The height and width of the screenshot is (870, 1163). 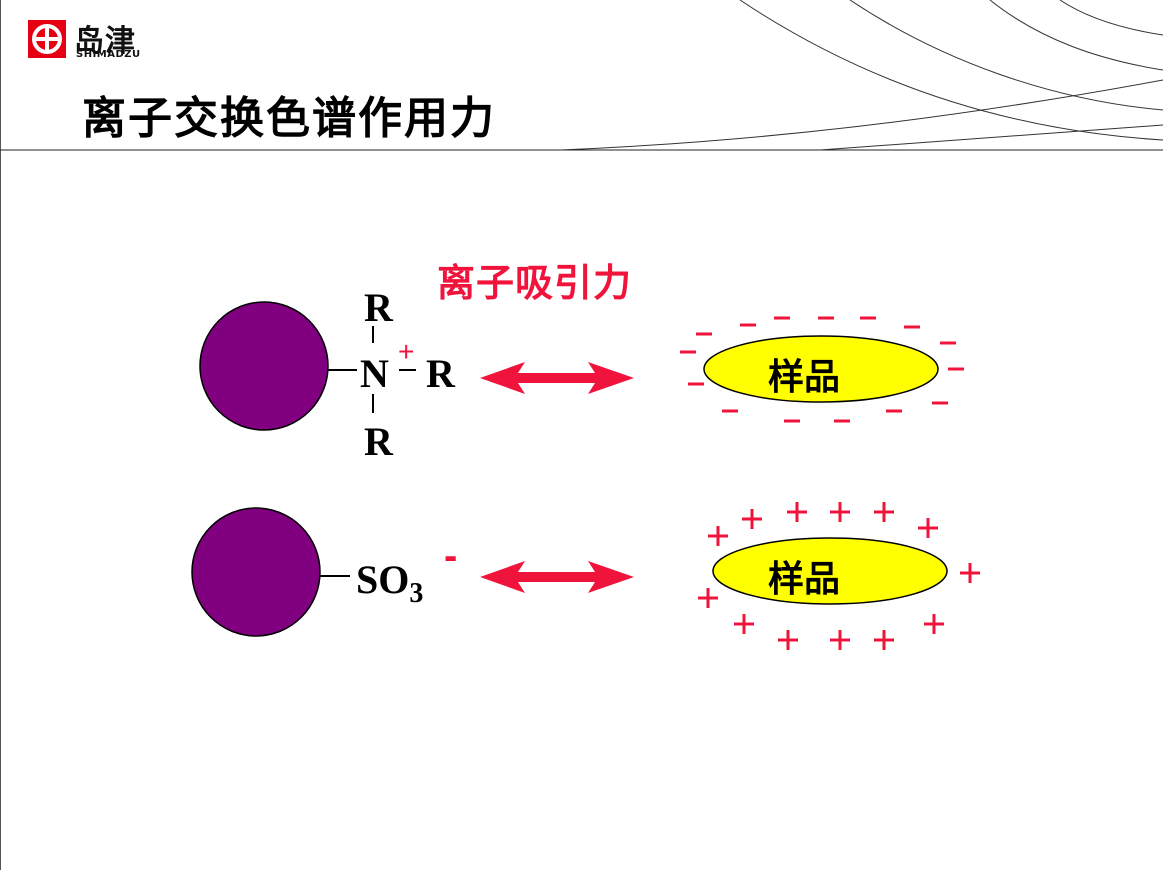 I want to click on header-curves, so click(x=861, y=75).